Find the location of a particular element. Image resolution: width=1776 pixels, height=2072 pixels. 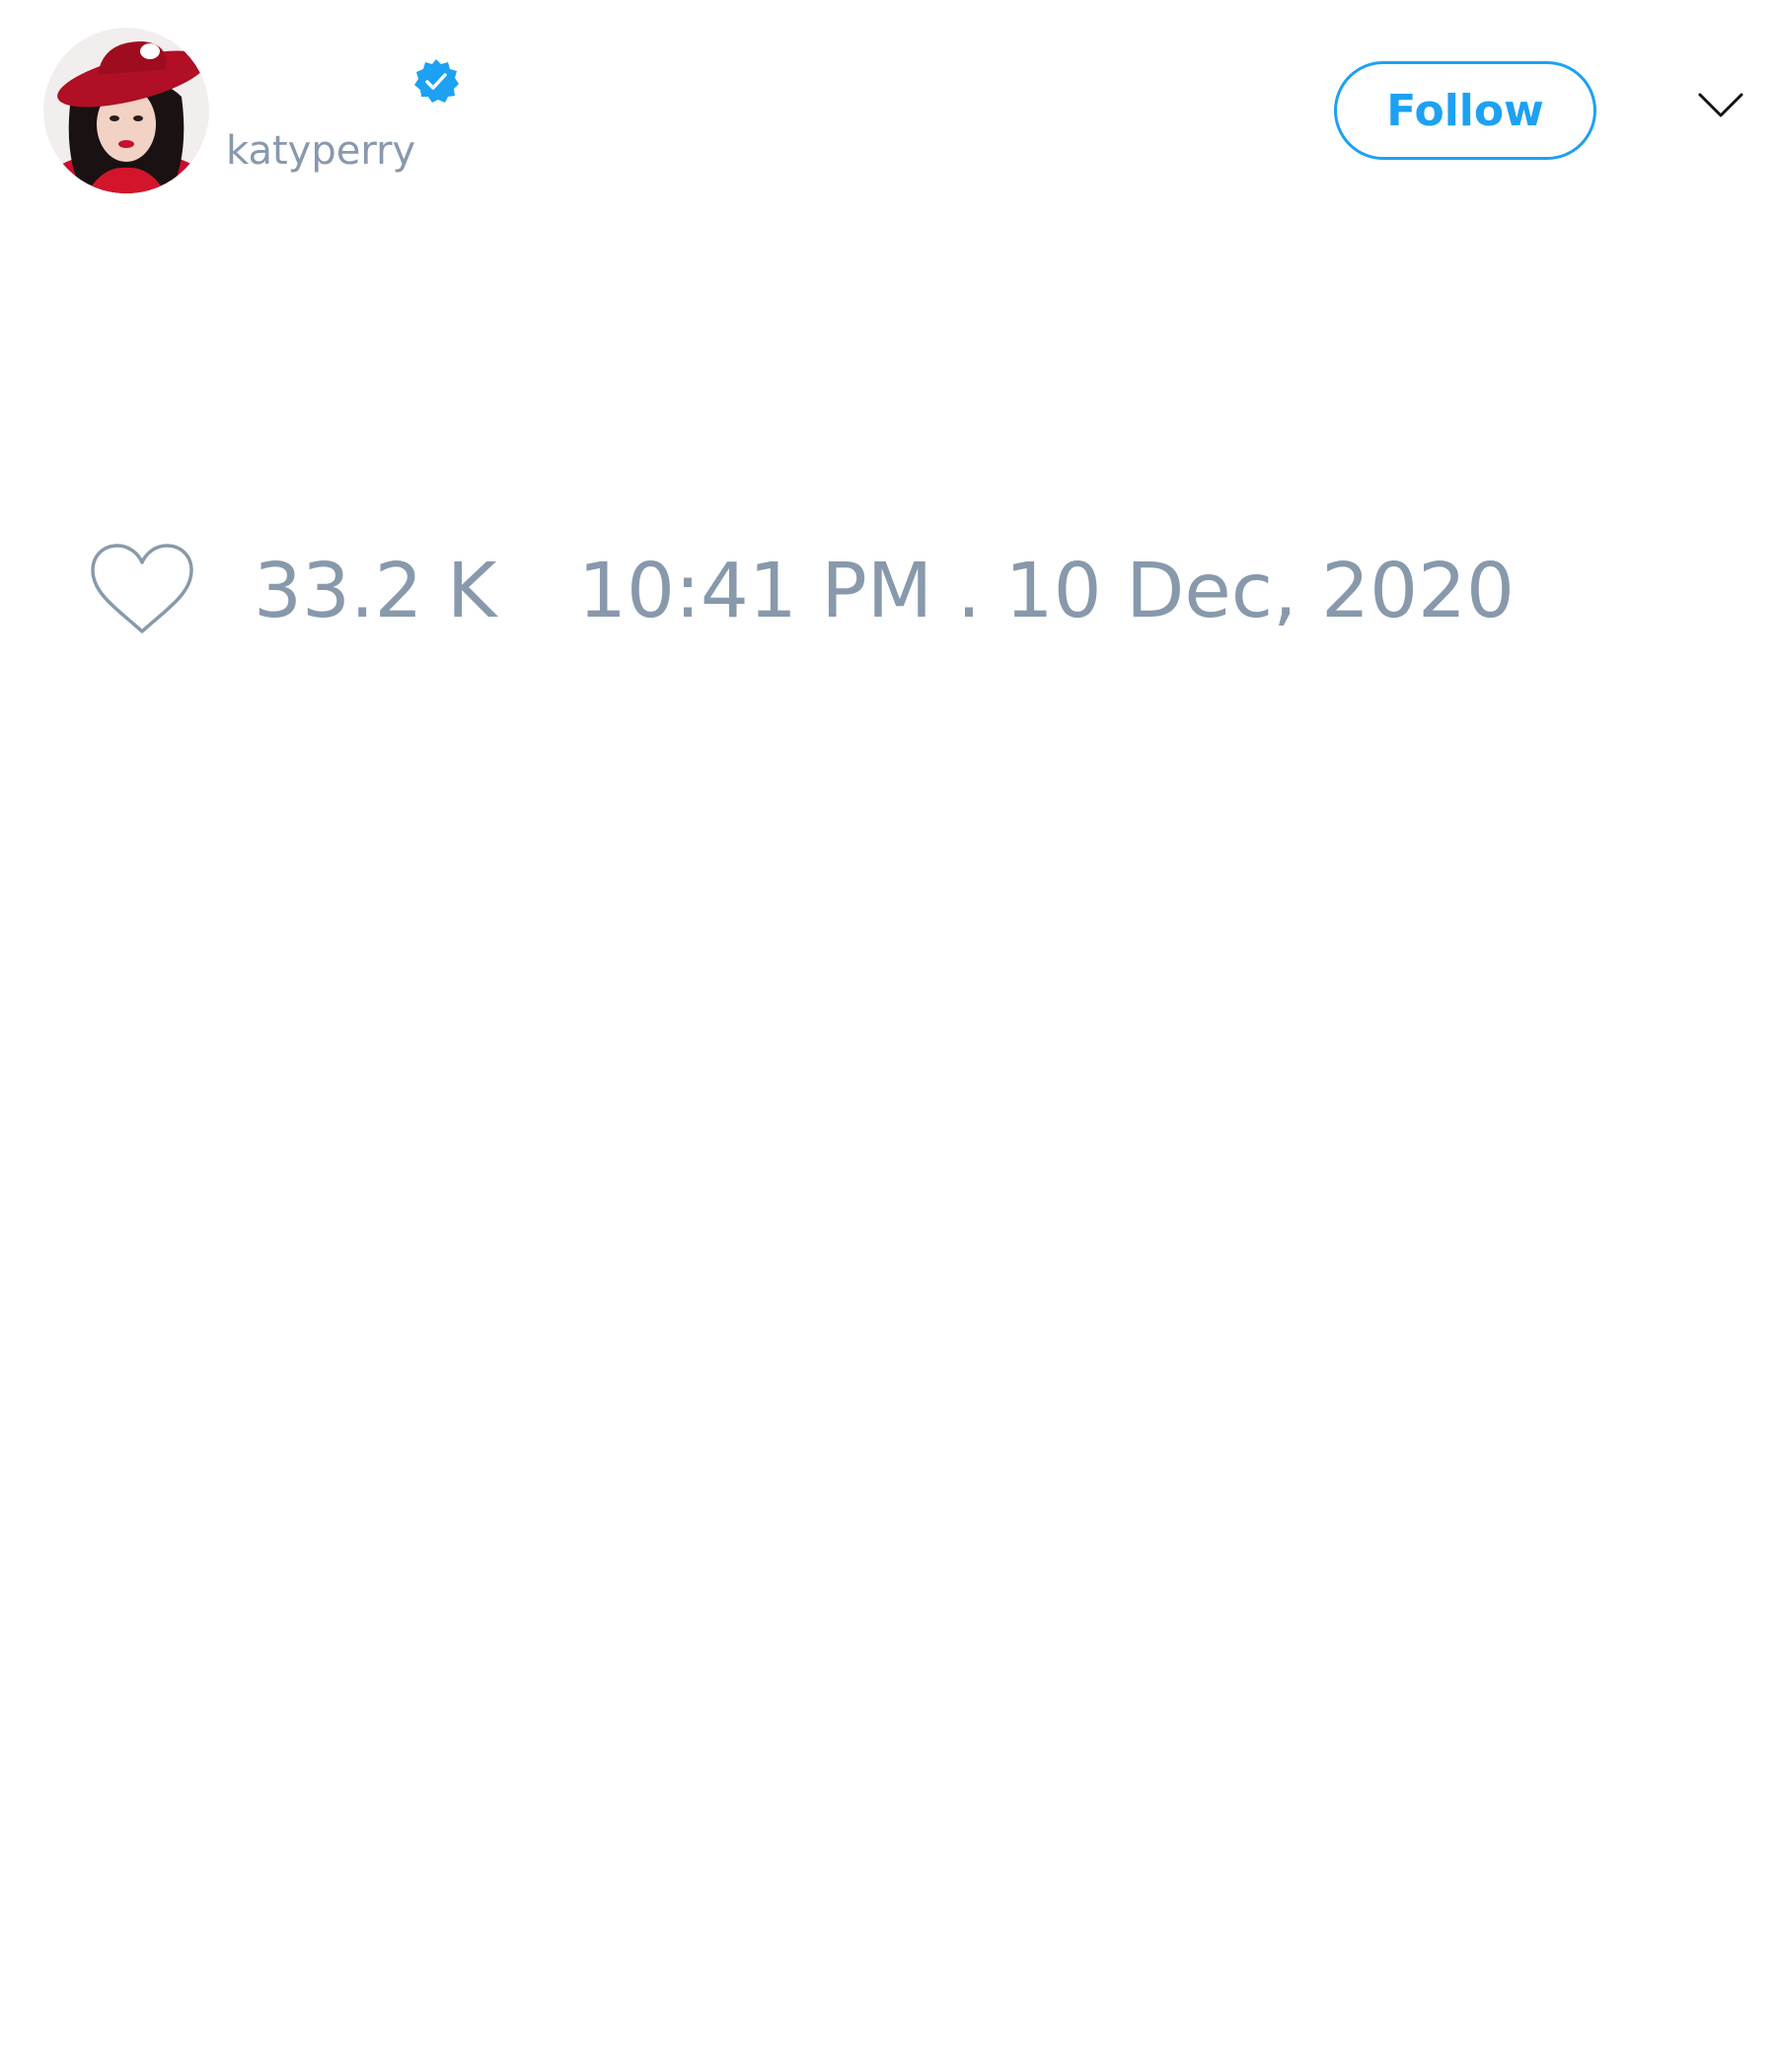

follow-button: Follow is located at coordinates (1465, 111).